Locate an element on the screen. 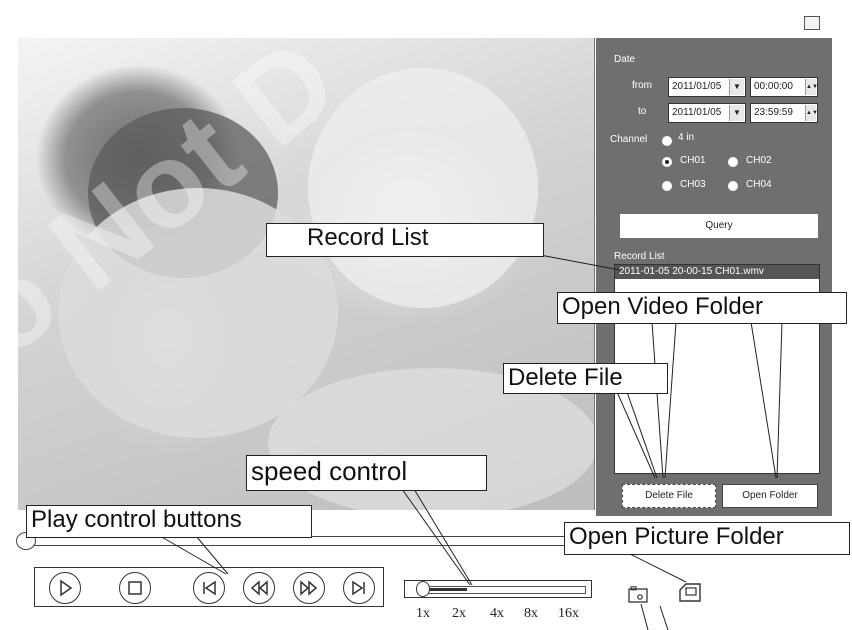 Image resolution: width=852 pixels, height=630 pixels. callout-speed-control: speed control is located at coordinates (366, 473).